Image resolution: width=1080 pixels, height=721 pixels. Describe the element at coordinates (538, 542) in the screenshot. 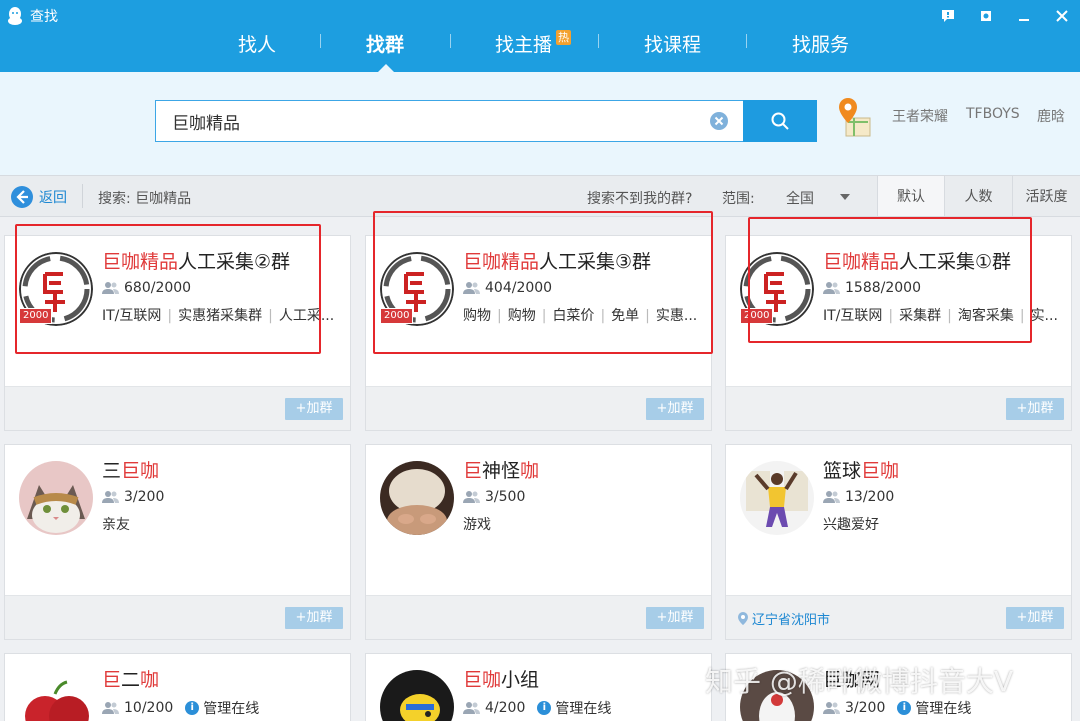

I see `group-card: 巨神怪咖 3/500 游戏 +加群` at that location.